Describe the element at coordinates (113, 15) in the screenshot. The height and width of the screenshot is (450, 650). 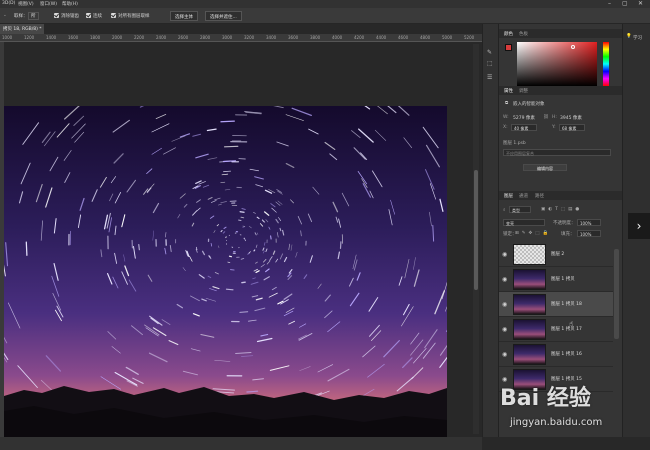
I see `sample-all-layers-checkbox` at that location.